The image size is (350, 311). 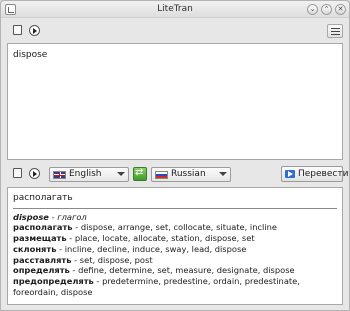 What do you see at coordinates (188, 174) in the screenshot?
I see `target-language-label: Russian` at bounding box center [188, 174].